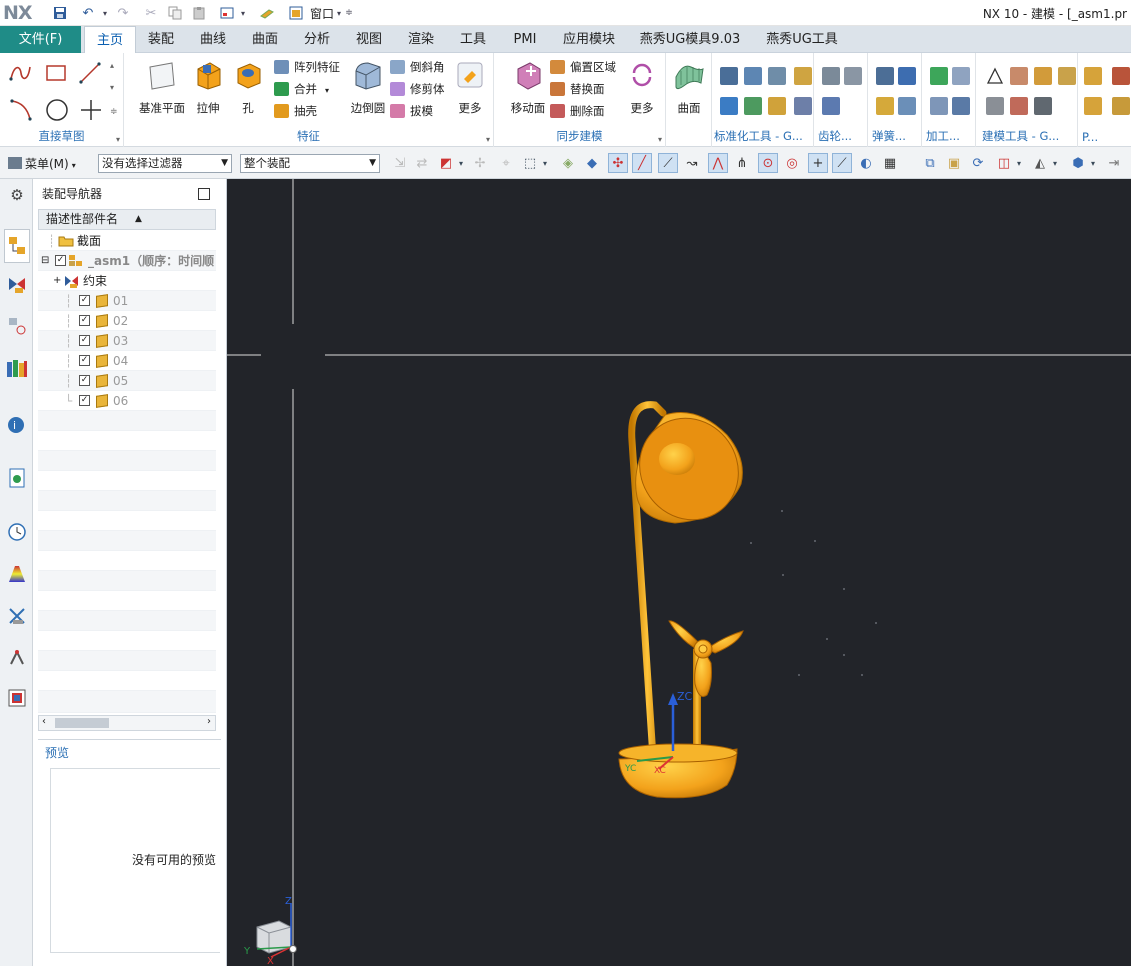 The width and height of the screenshot is (1131, 966). Describe the element at coordinates (301, 89) in the screenshot. I see `unite-button: 合并 ▾` at that location.